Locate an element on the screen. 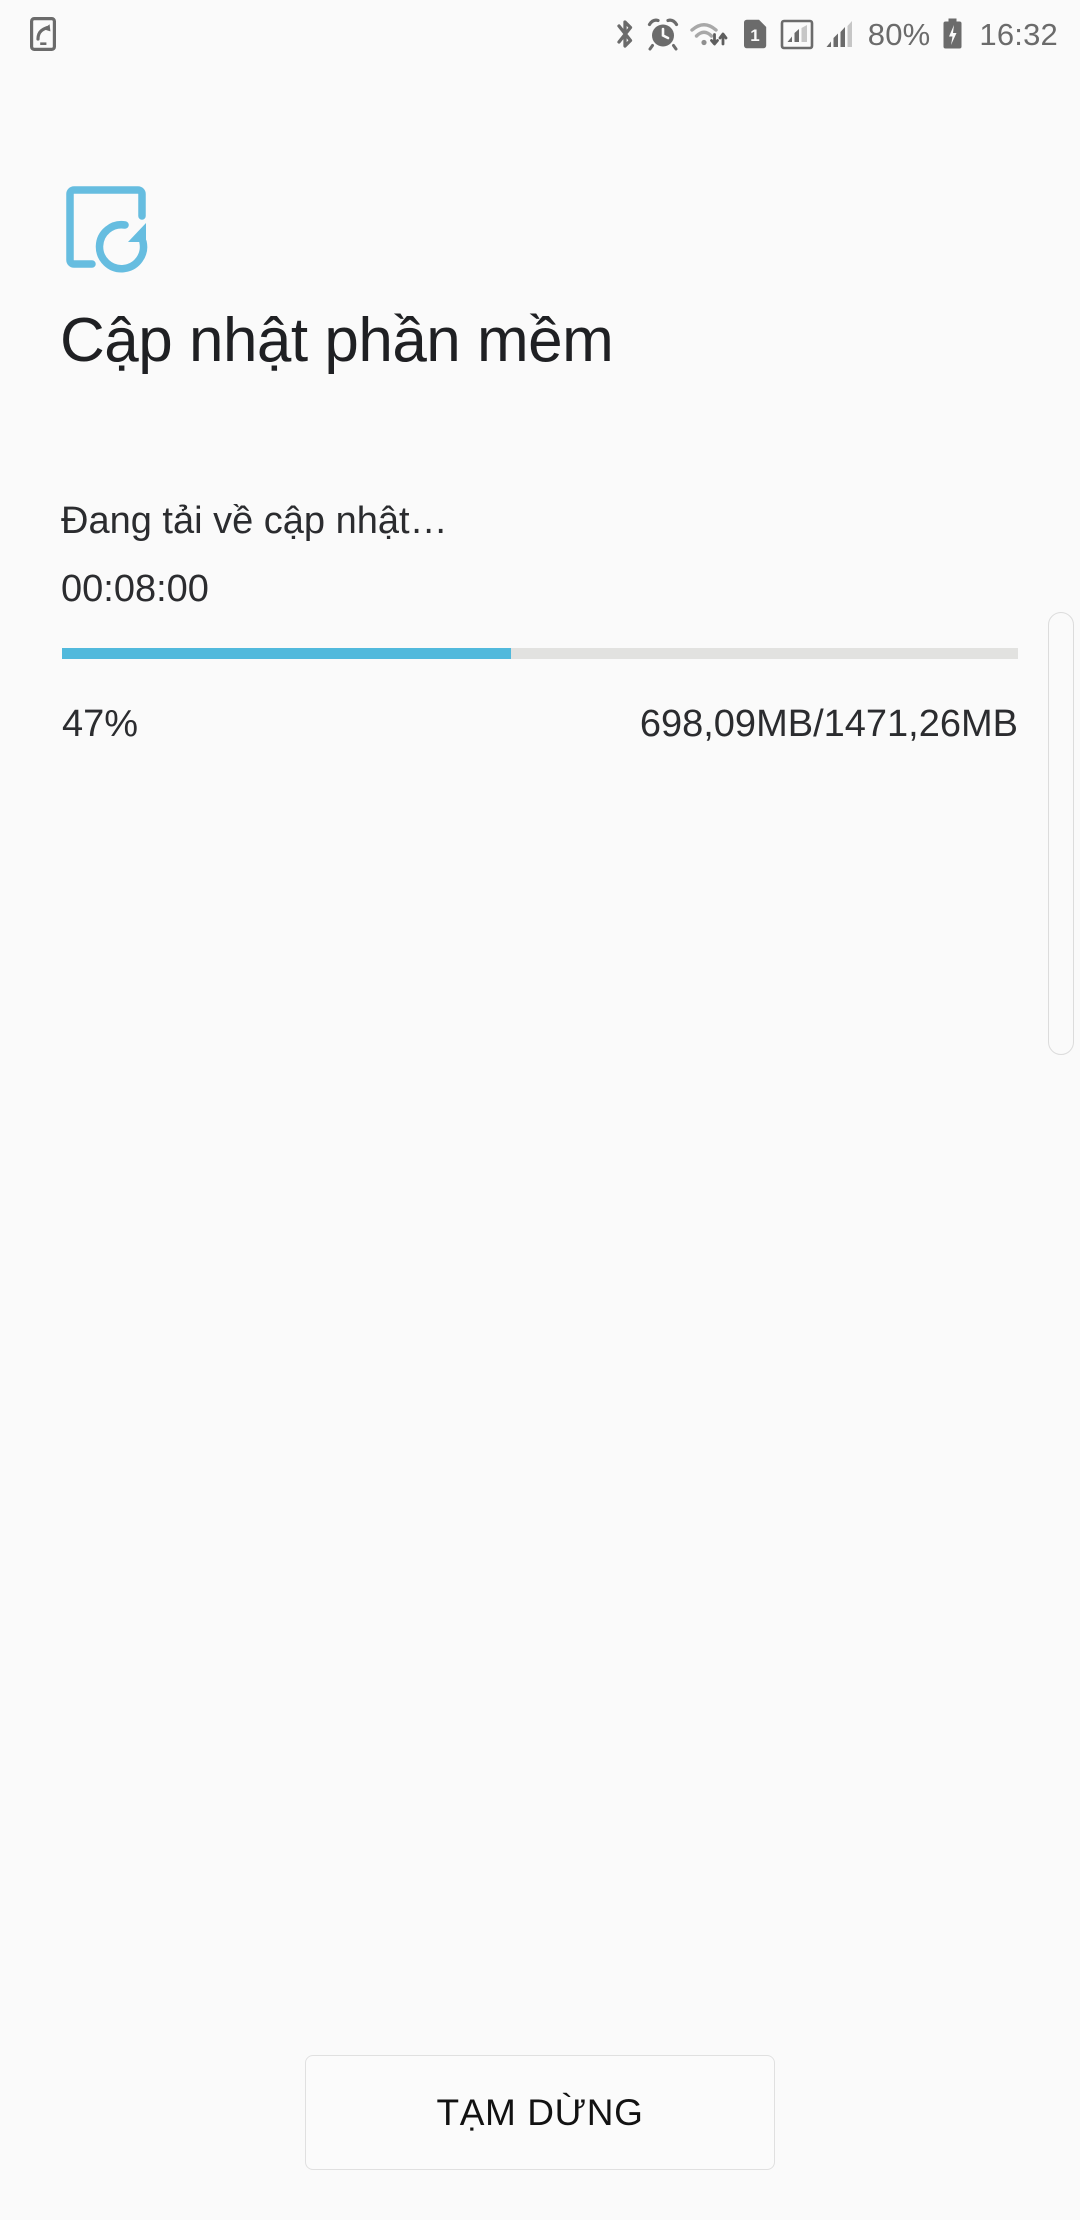 This screenshot has width=1080, height=2220. svg-text: 1 is located at coordinates (754, 35).